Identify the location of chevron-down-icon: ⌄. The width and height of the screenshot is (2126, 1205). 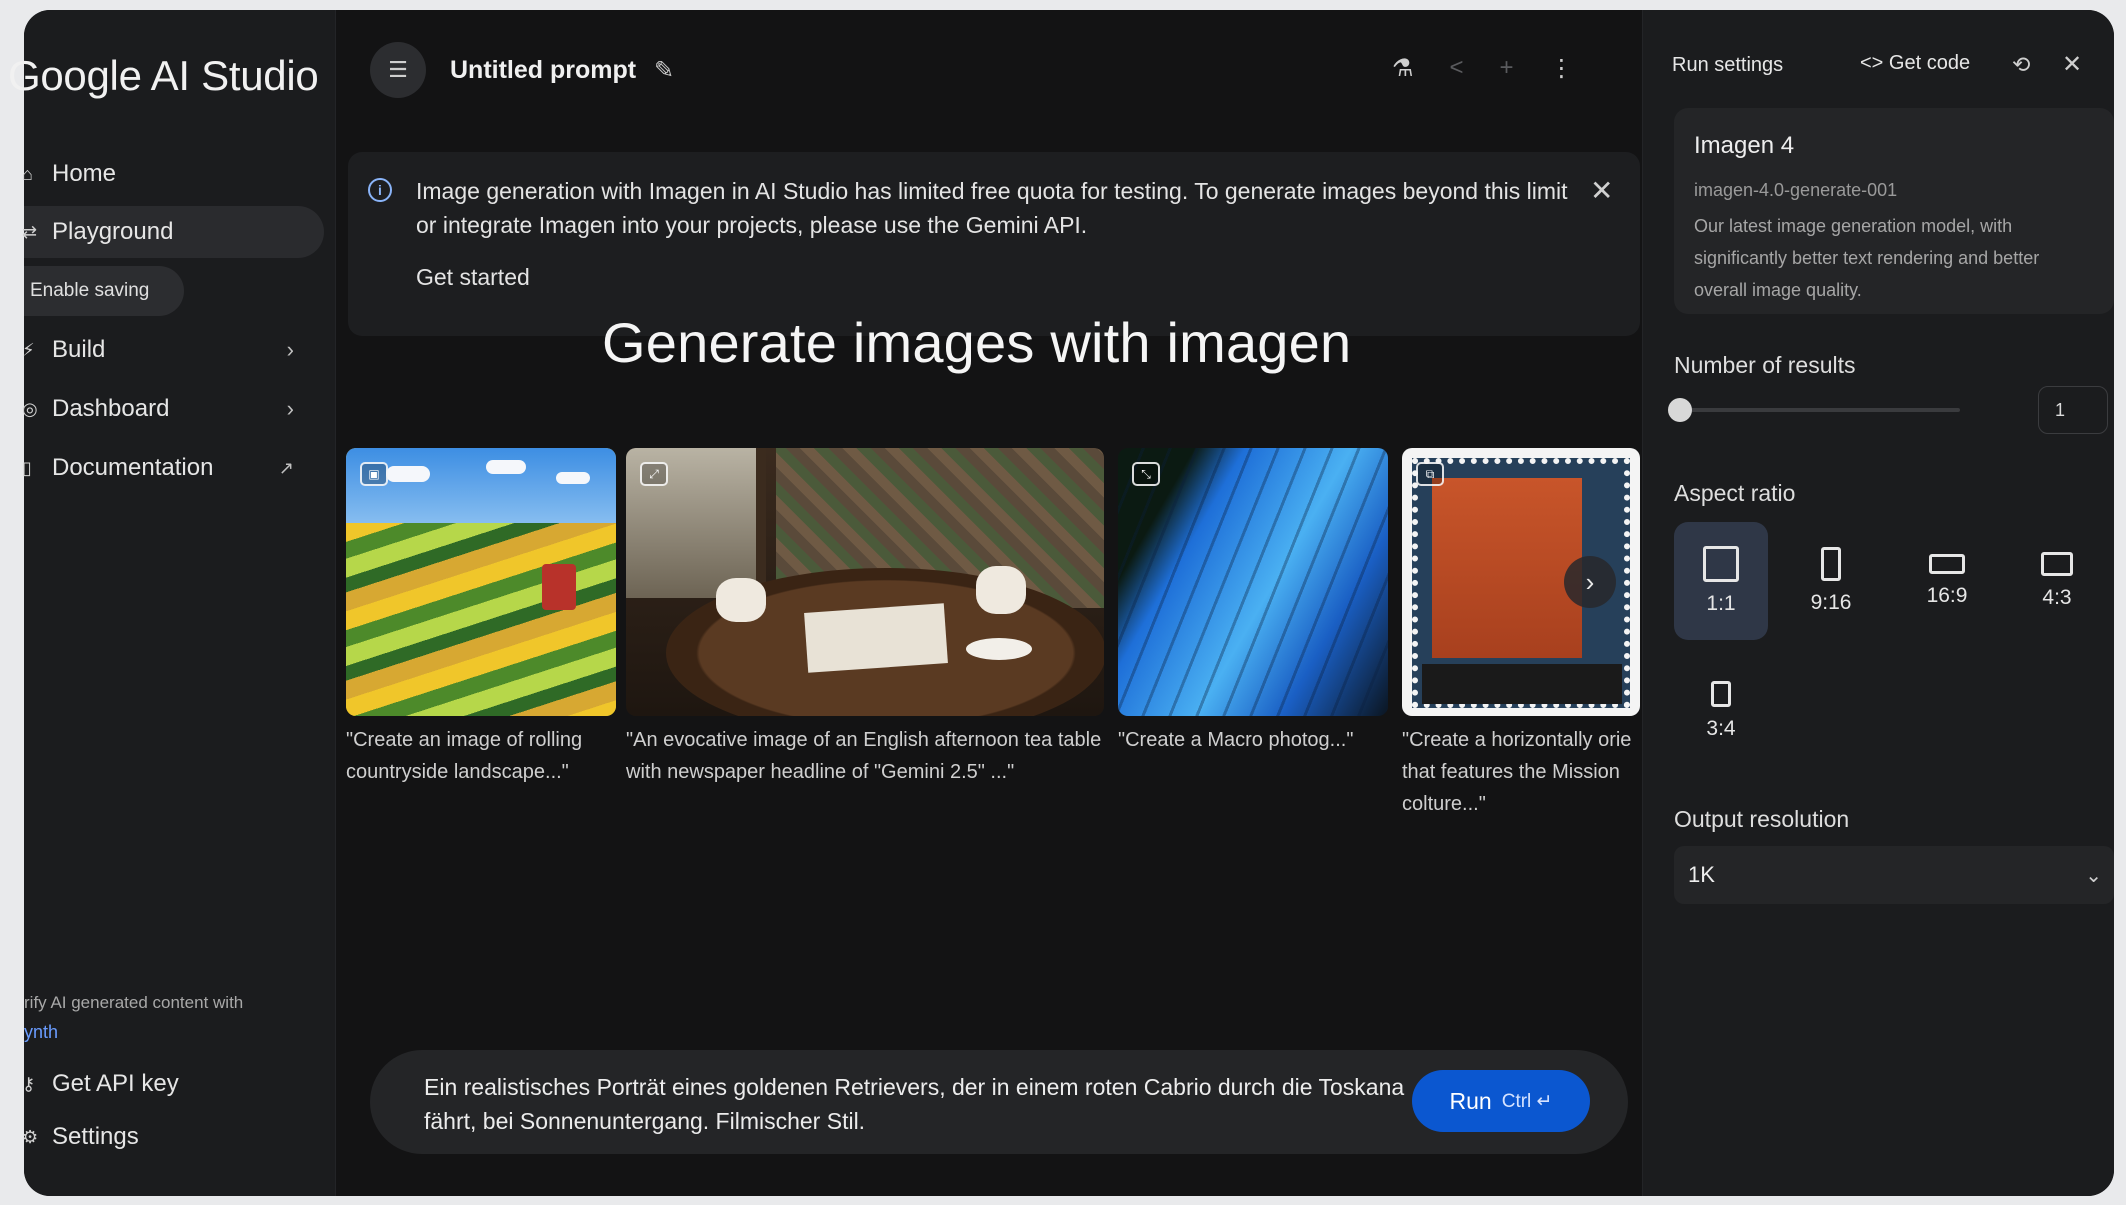
(2093, 875).